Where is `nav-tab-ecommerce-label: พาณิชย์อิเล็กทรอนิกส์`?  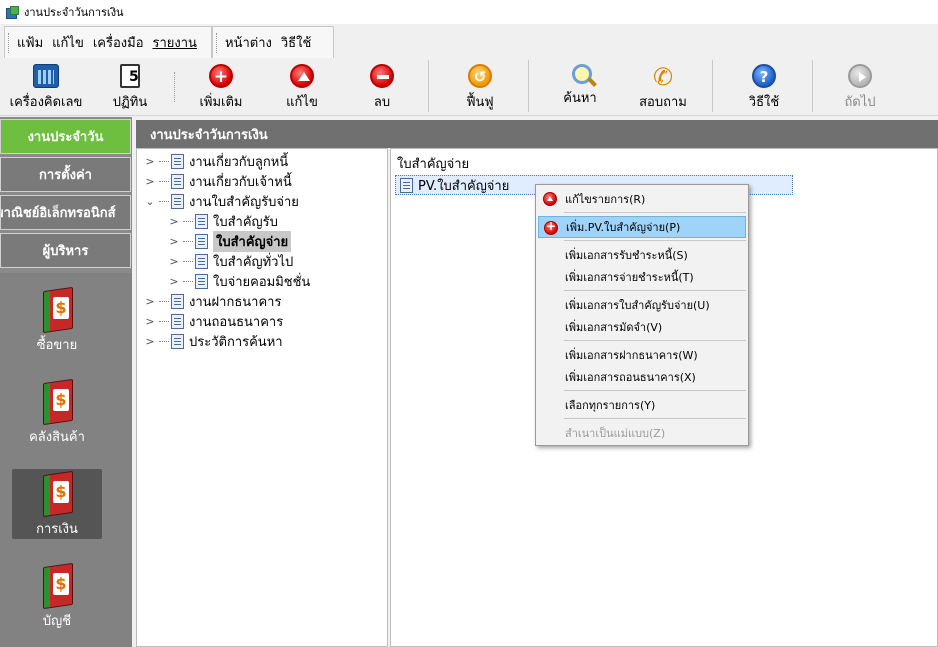 nav-tab-ecommerce-label: พาณิชย์อิเล็กทรอนิกส์ is located at coordinates (58, 213).